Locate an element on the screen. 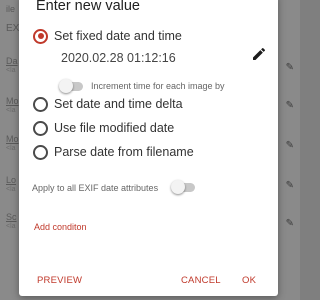 This screenshot has height=300, width=320. option-label: Parse date from filename is located at coordinates (124, 152).